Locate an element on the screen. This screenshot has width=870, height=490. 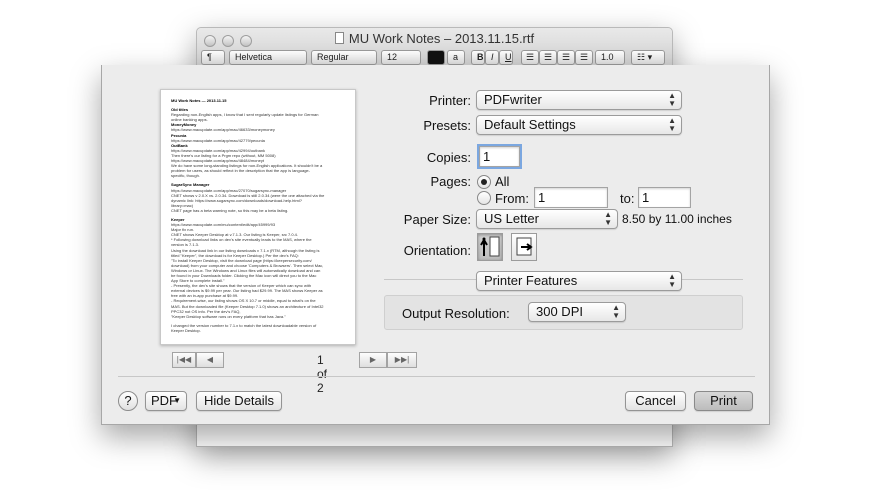
landscape-orientation-button is located at coordinates (524, 247).